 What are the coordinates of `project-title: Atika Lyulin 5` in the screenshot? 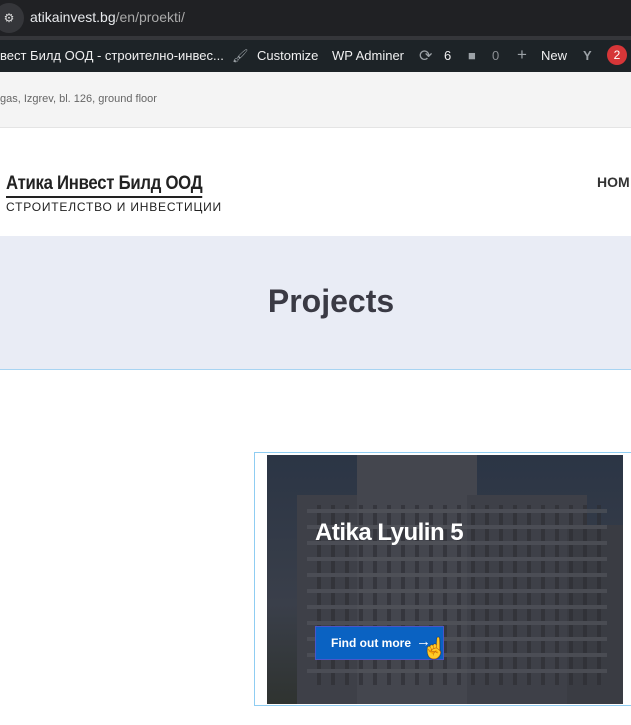 It's located at (389, 532).